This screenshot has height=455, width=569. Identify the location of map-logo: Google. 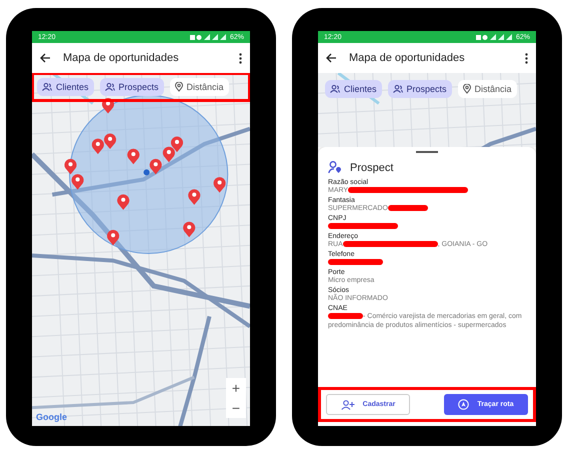
(51, 417).